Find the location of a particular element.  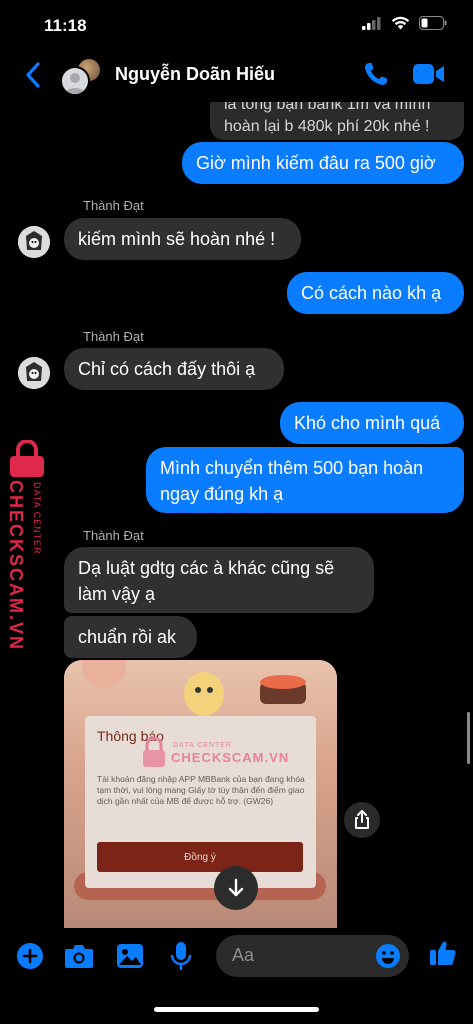

contact-name: Nguyễn Doãn Hiếu is located at coordinates (195, 74).